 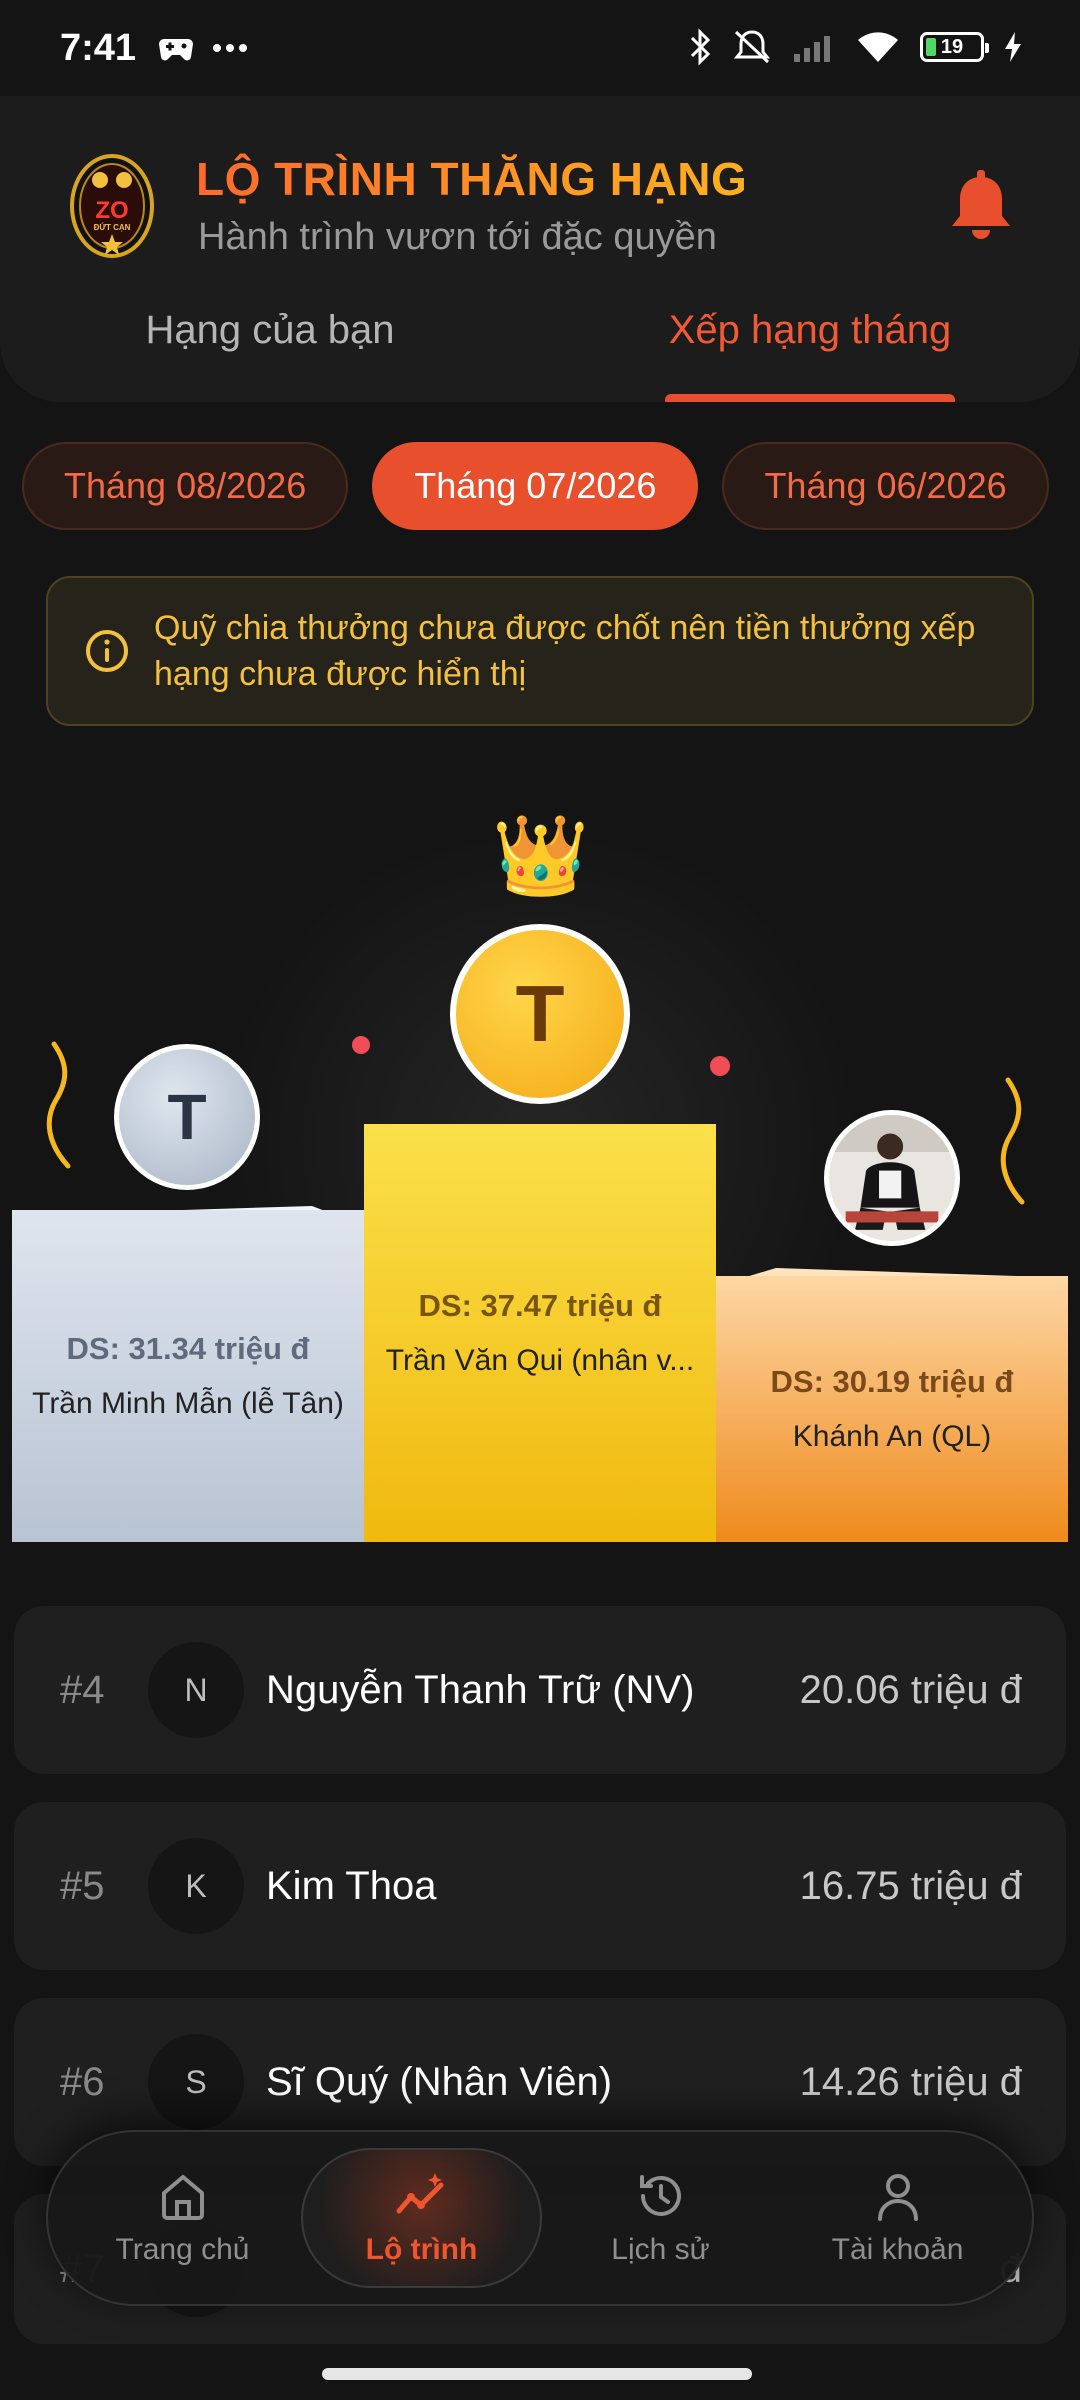 I want to click on month-chip-07-2026: Tháng 07/2026, so click(x=535, y=486).